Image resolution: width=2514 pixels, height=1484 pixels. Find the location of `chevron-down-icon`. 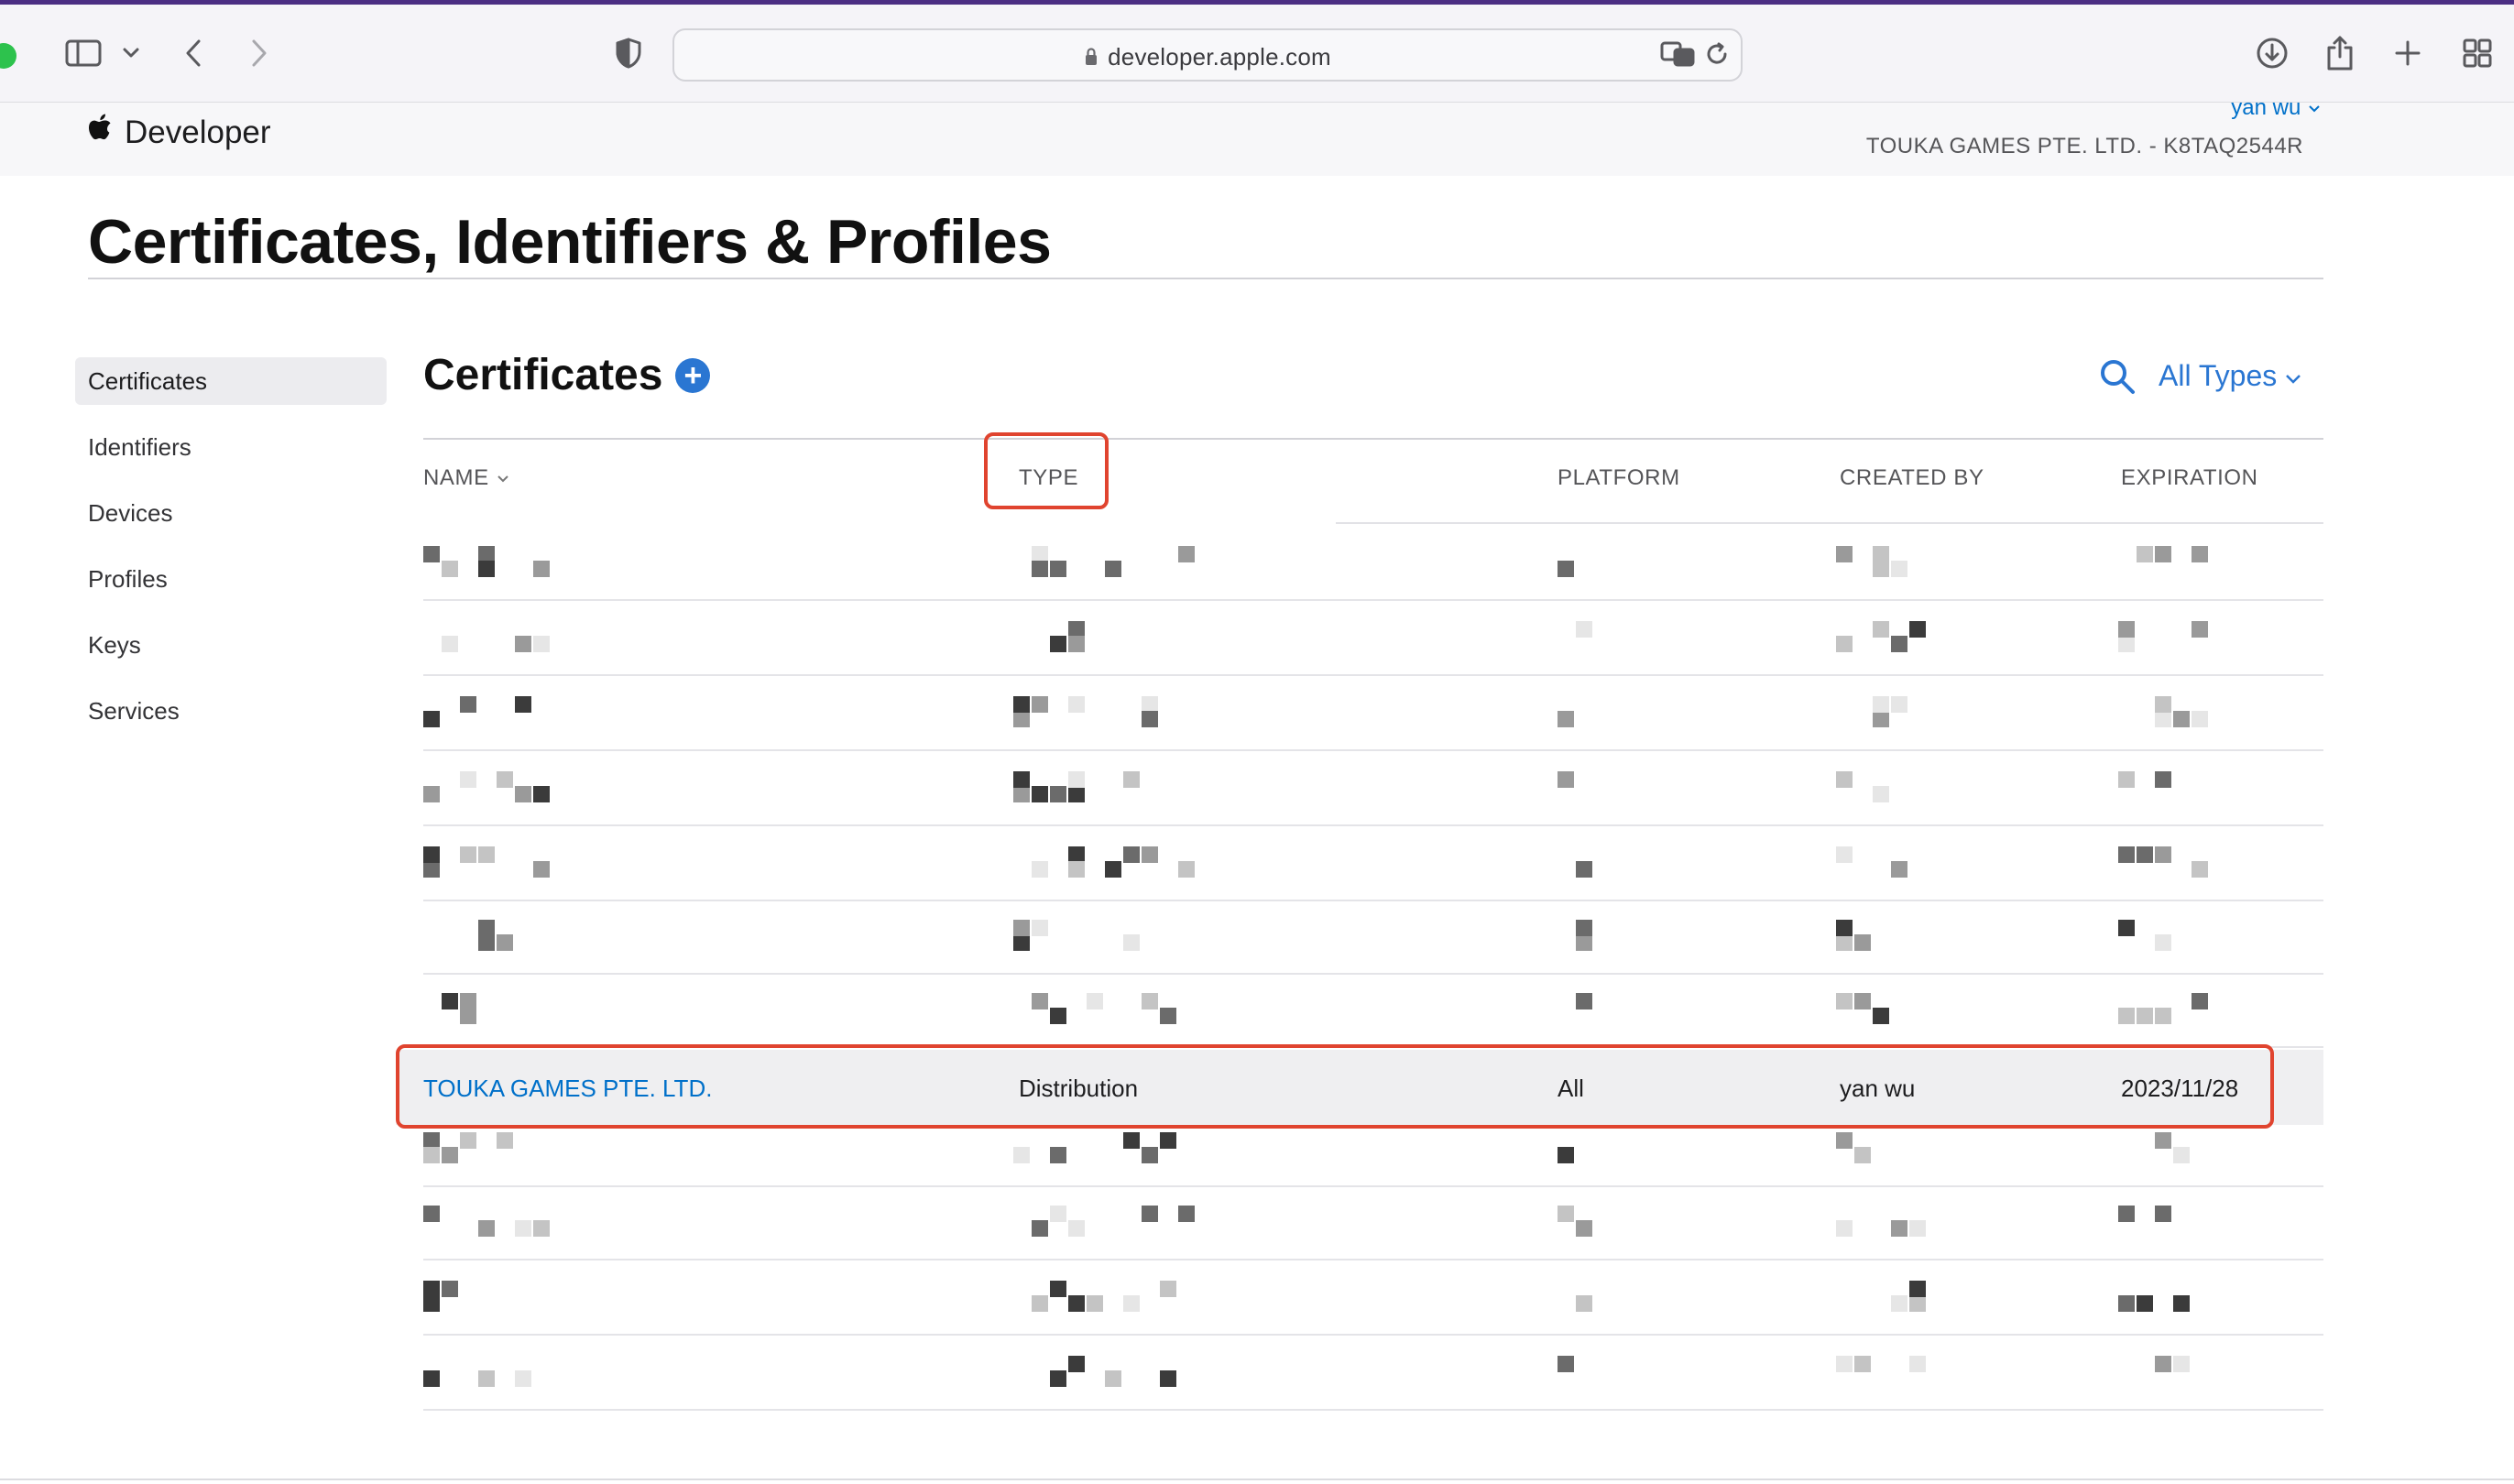

chevron-down-icon is located at coordinates (131, 53).